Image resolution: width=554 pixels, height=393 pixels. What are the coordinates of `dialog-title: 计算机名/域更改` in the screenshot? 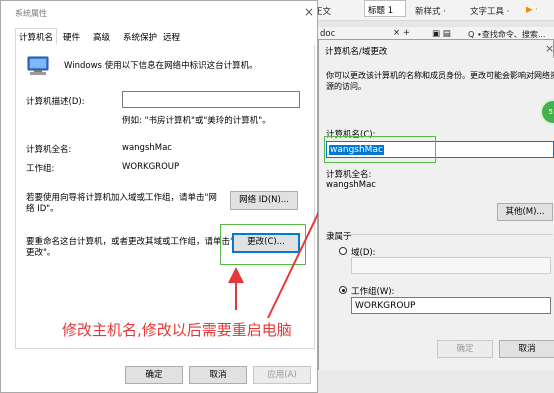 It's located at (356, 52).